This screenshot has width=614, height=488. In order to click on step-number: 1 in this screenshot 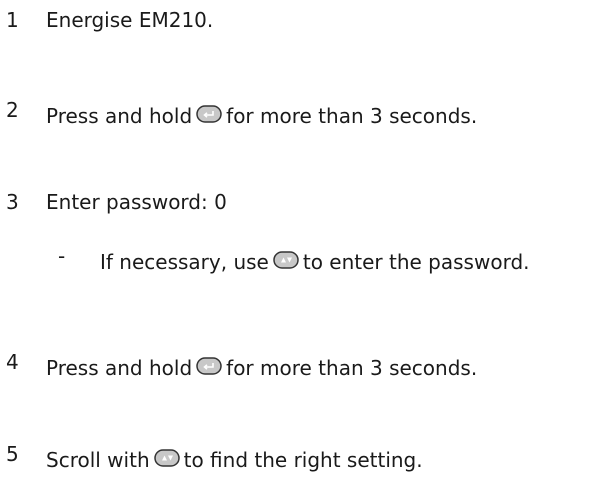, I will do `click(12, 20)`.